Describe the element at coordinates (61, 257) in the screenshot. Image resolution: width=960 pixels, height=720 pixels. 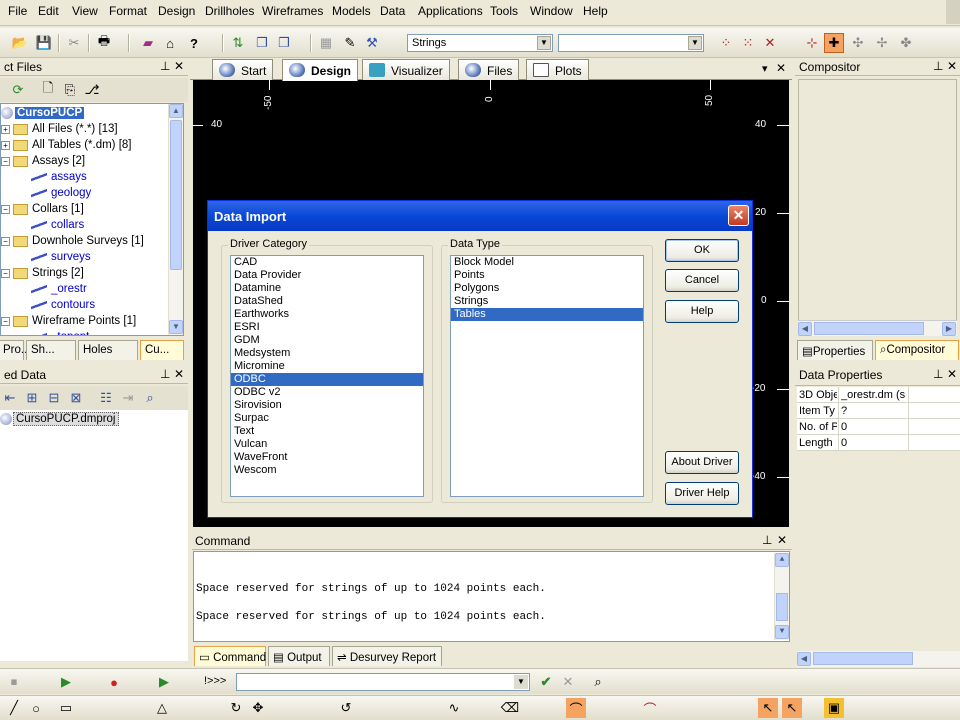
I see `tree-leaf-item: surveys` at that location.